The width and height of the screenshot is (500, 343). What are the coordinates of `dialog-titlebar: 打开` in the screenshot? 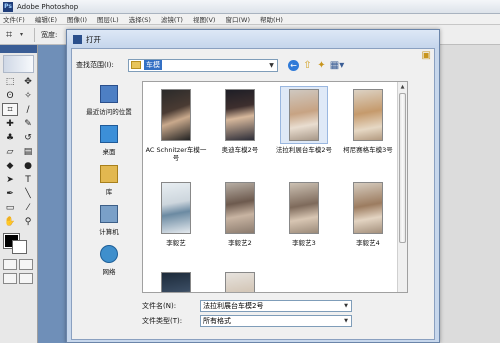 It's located at (253, 39).